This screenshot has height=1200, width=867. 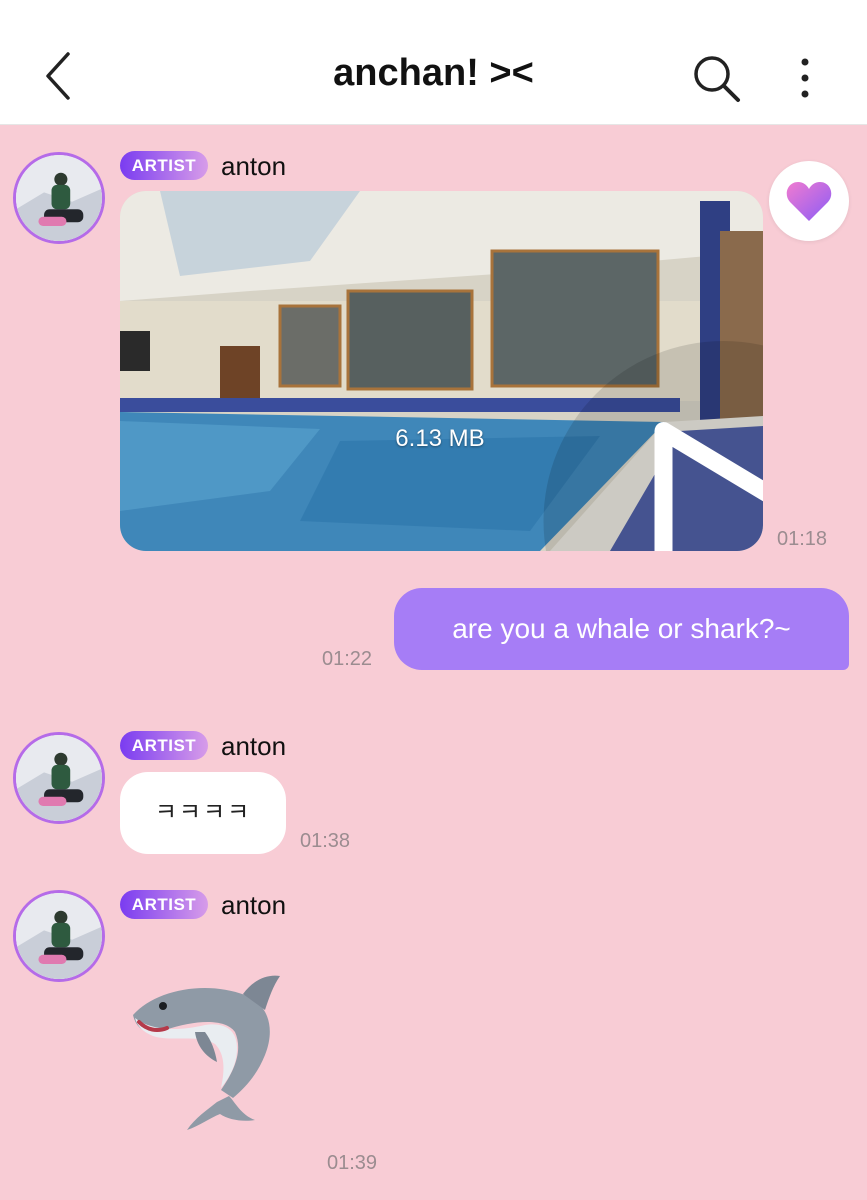 I want to click on heart-icon, so click(x=809, y=201).